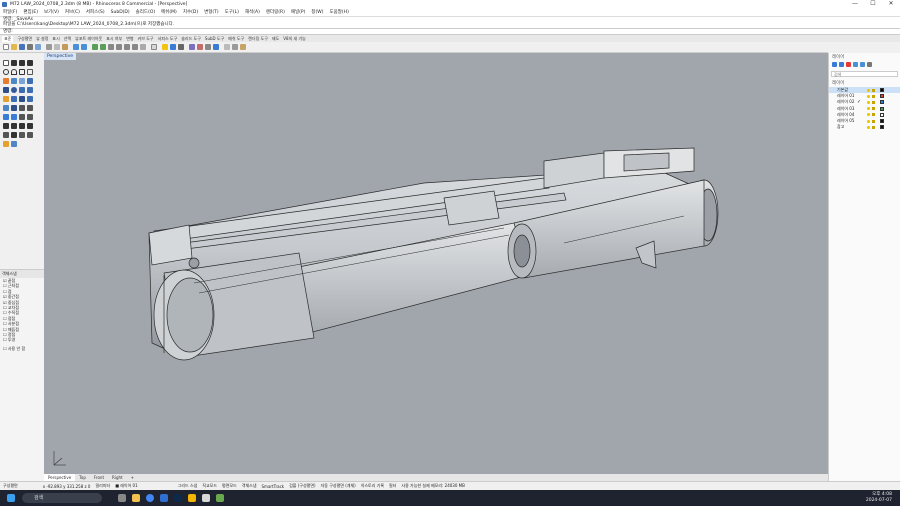 The height and width of the screenshot is (506, 900). I want to click on app-icon, so click(220, 498).